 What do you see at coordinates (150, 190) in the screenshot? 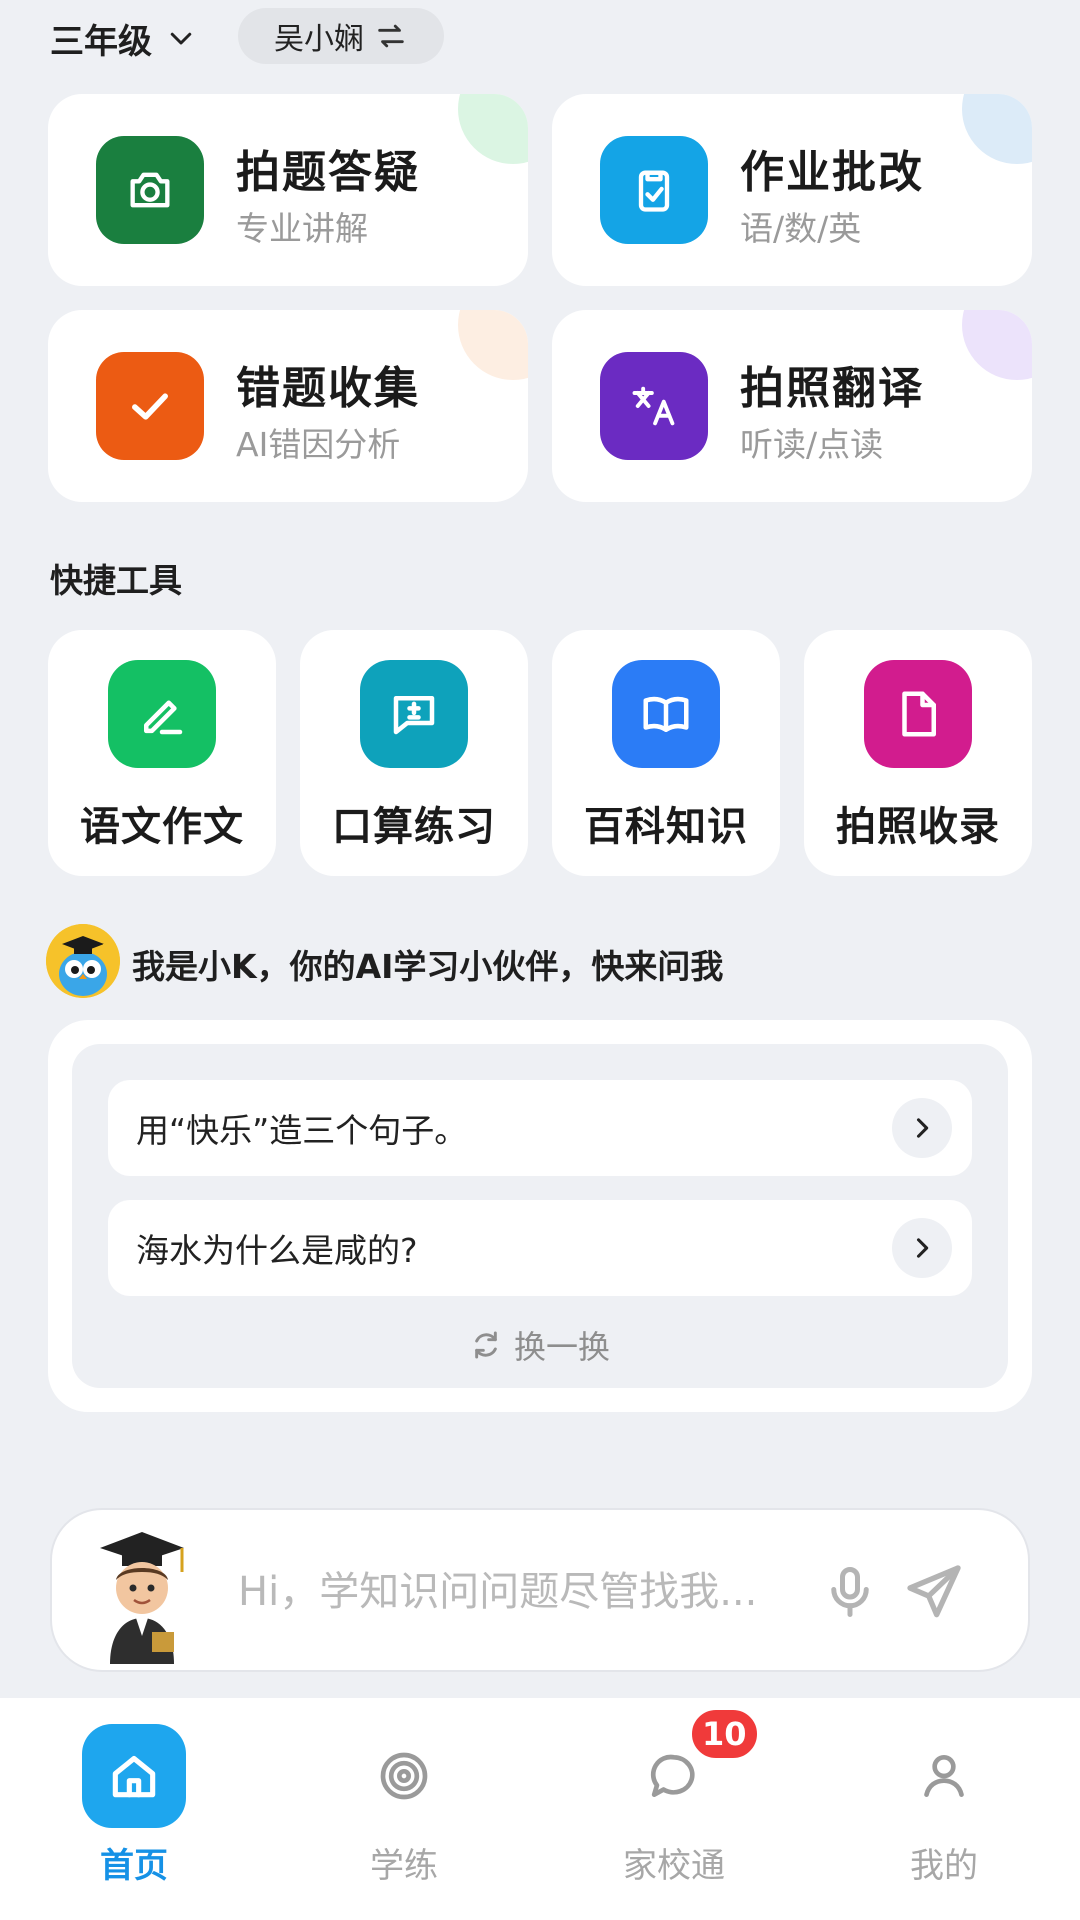
I see `camera-icon` at bounding box center [150, 190].